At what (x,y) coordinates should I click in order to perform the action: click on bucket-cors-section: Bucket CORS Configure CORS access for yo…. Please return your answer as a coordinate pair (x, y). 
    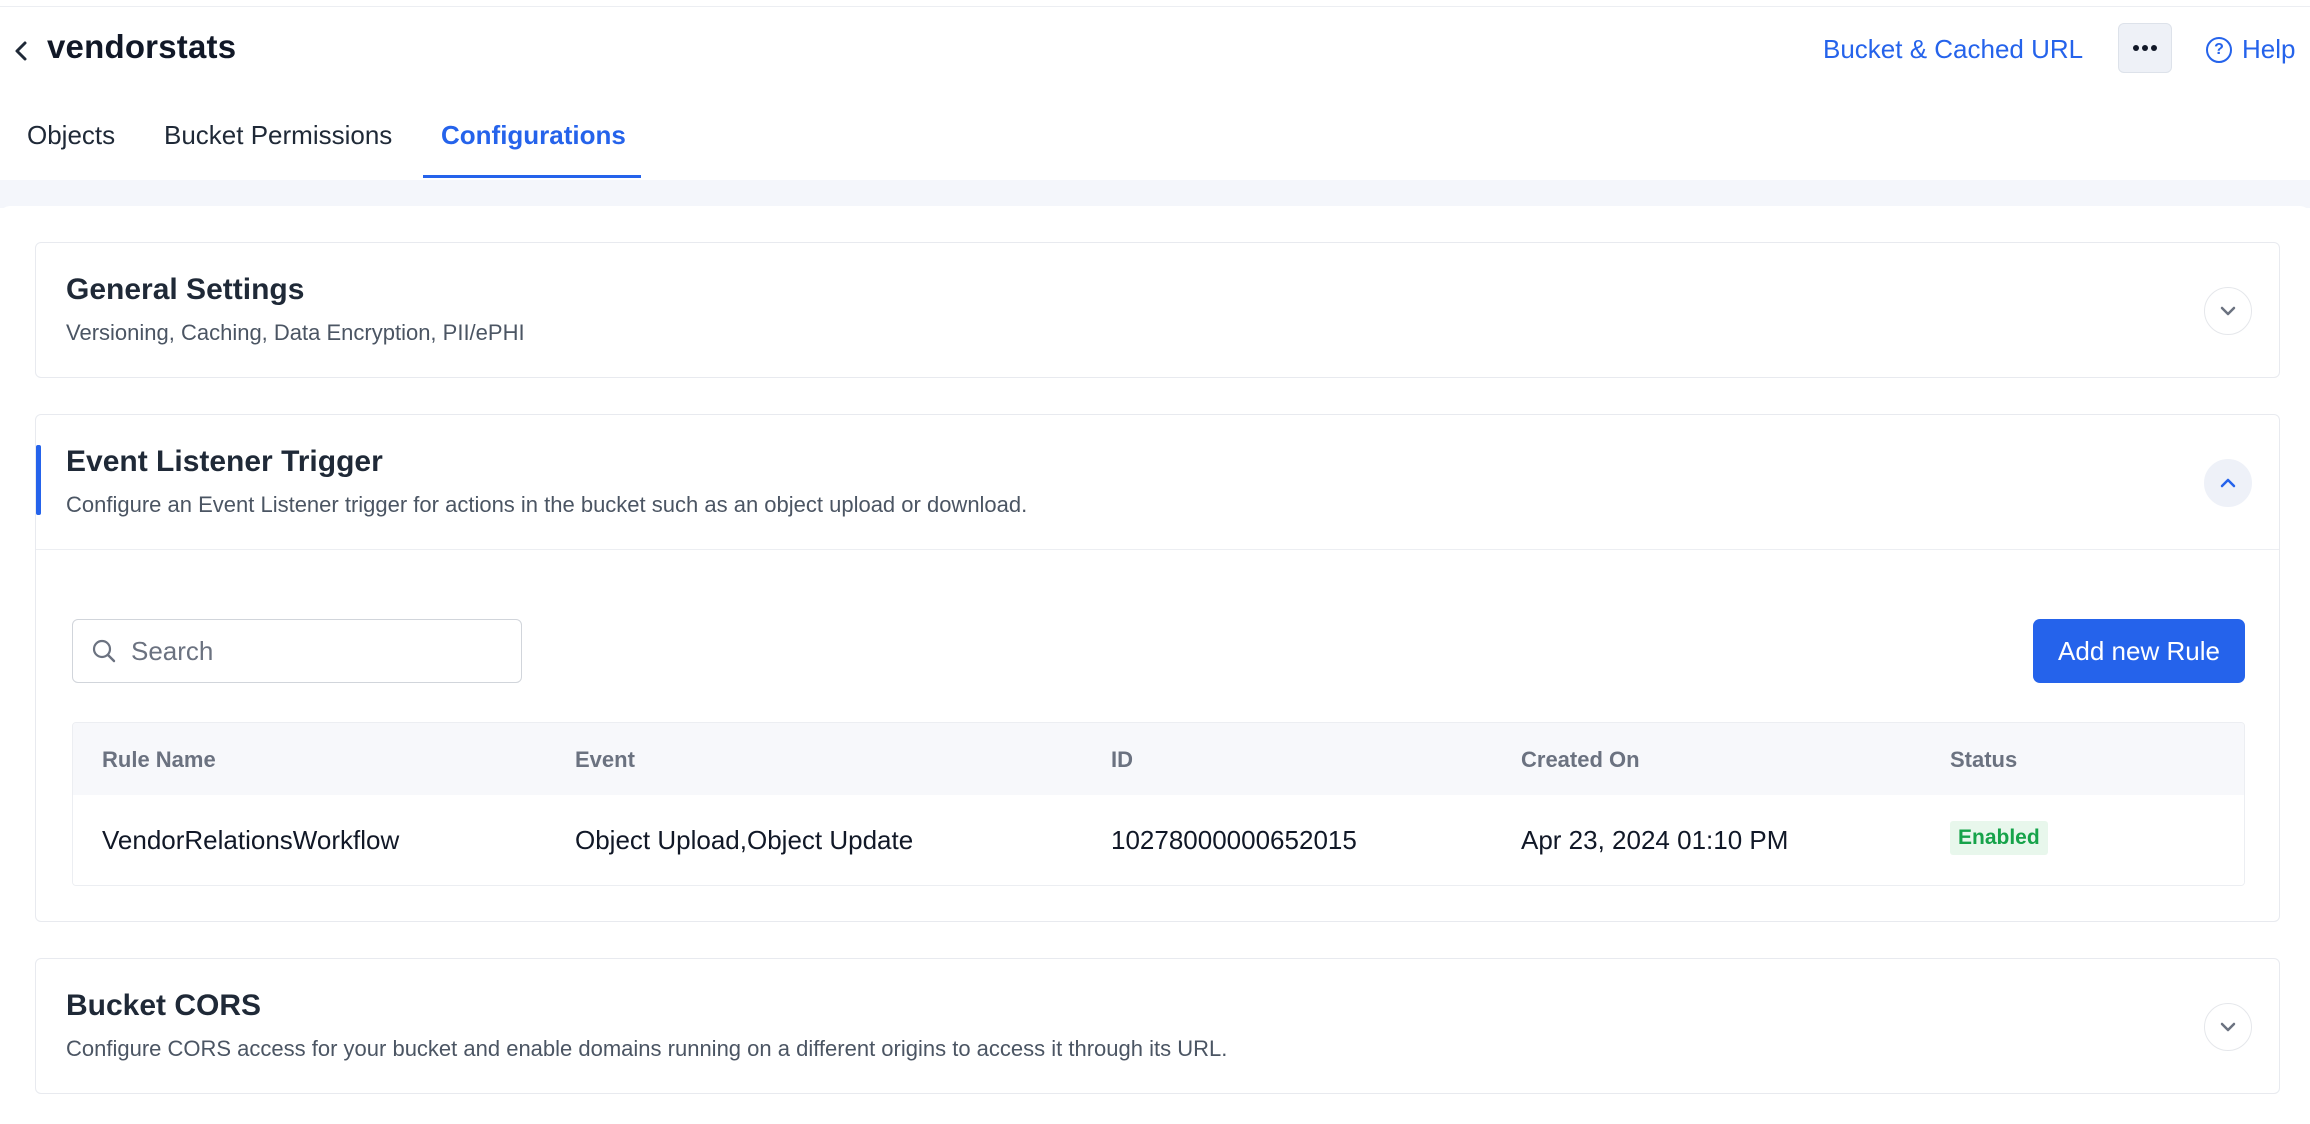
    Looking at the image, I should click on (1157, 1026).